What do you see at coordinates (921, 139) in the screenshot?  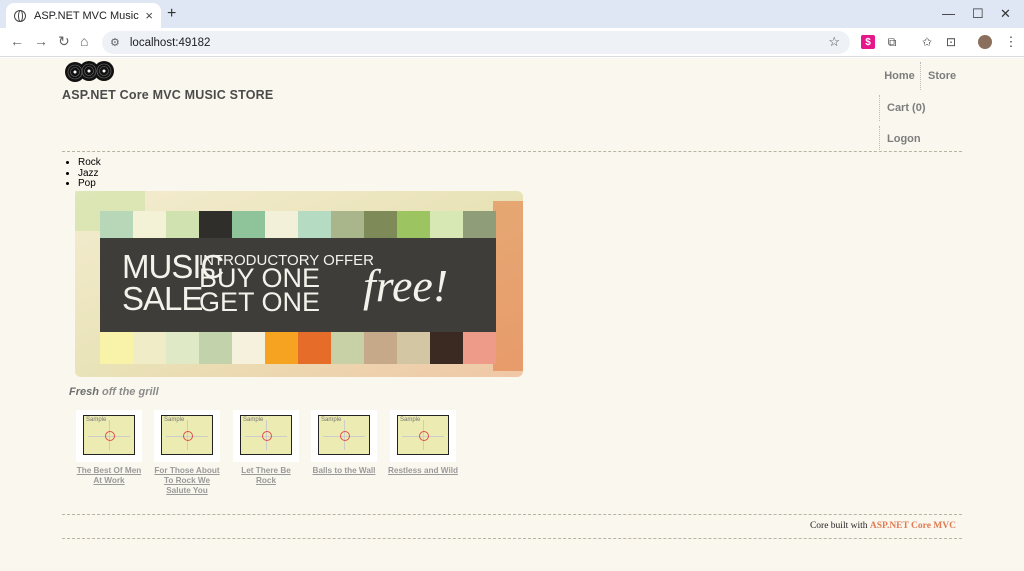 I see `nav-logon-link: Logon` at bounding box center [921, 139].